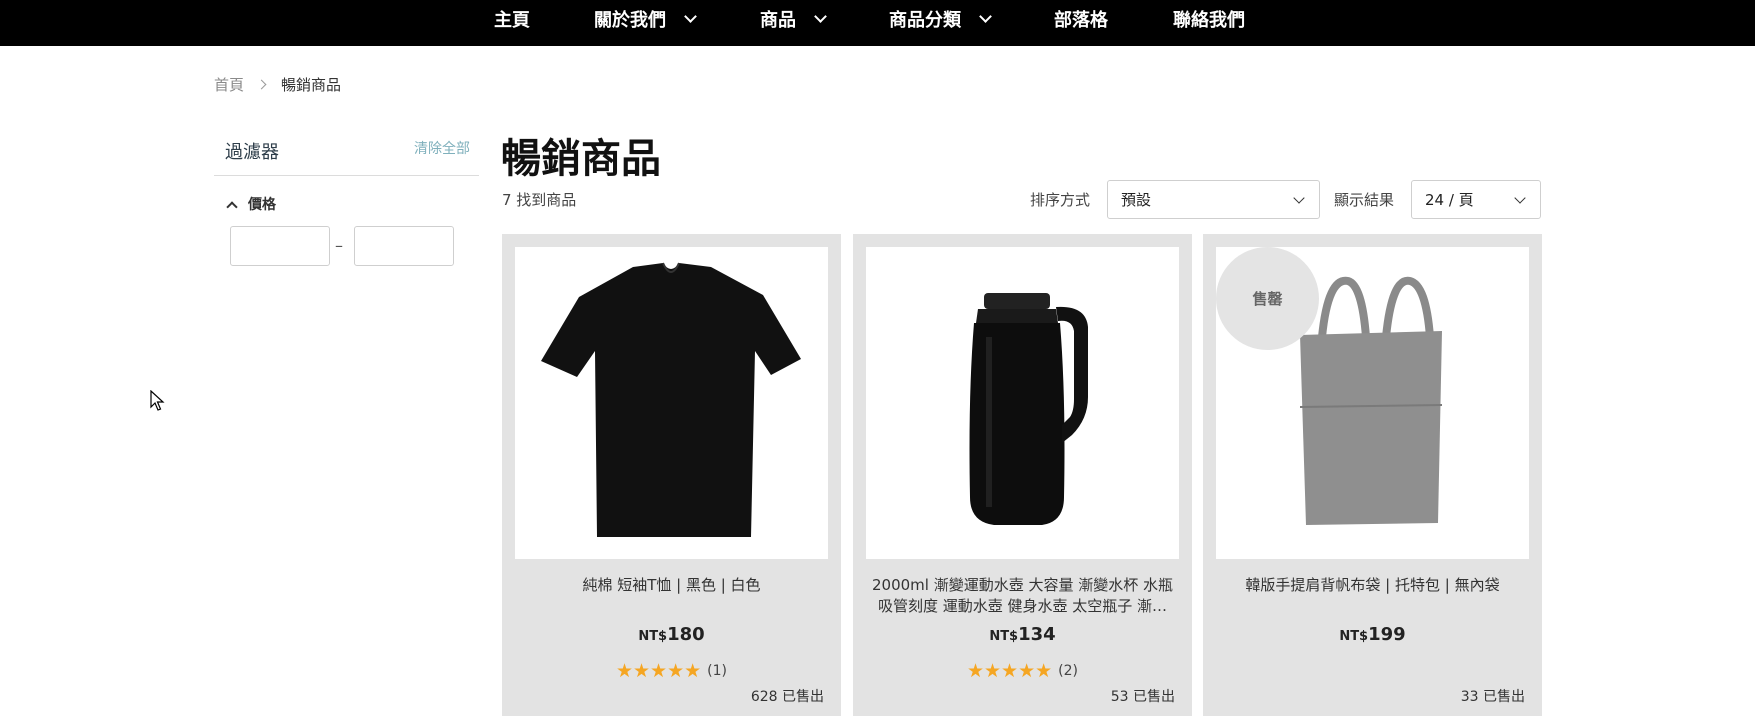 This screenshot has width=1755, height=716. I want to click on price-value: 180, so click(686, 634).